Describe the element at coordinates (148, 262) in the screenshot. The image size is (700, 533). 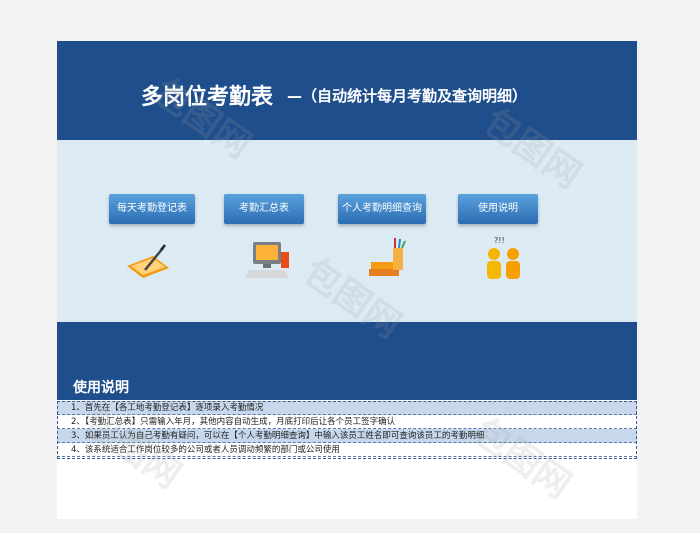
I see `pen-paper-icon` at that location.